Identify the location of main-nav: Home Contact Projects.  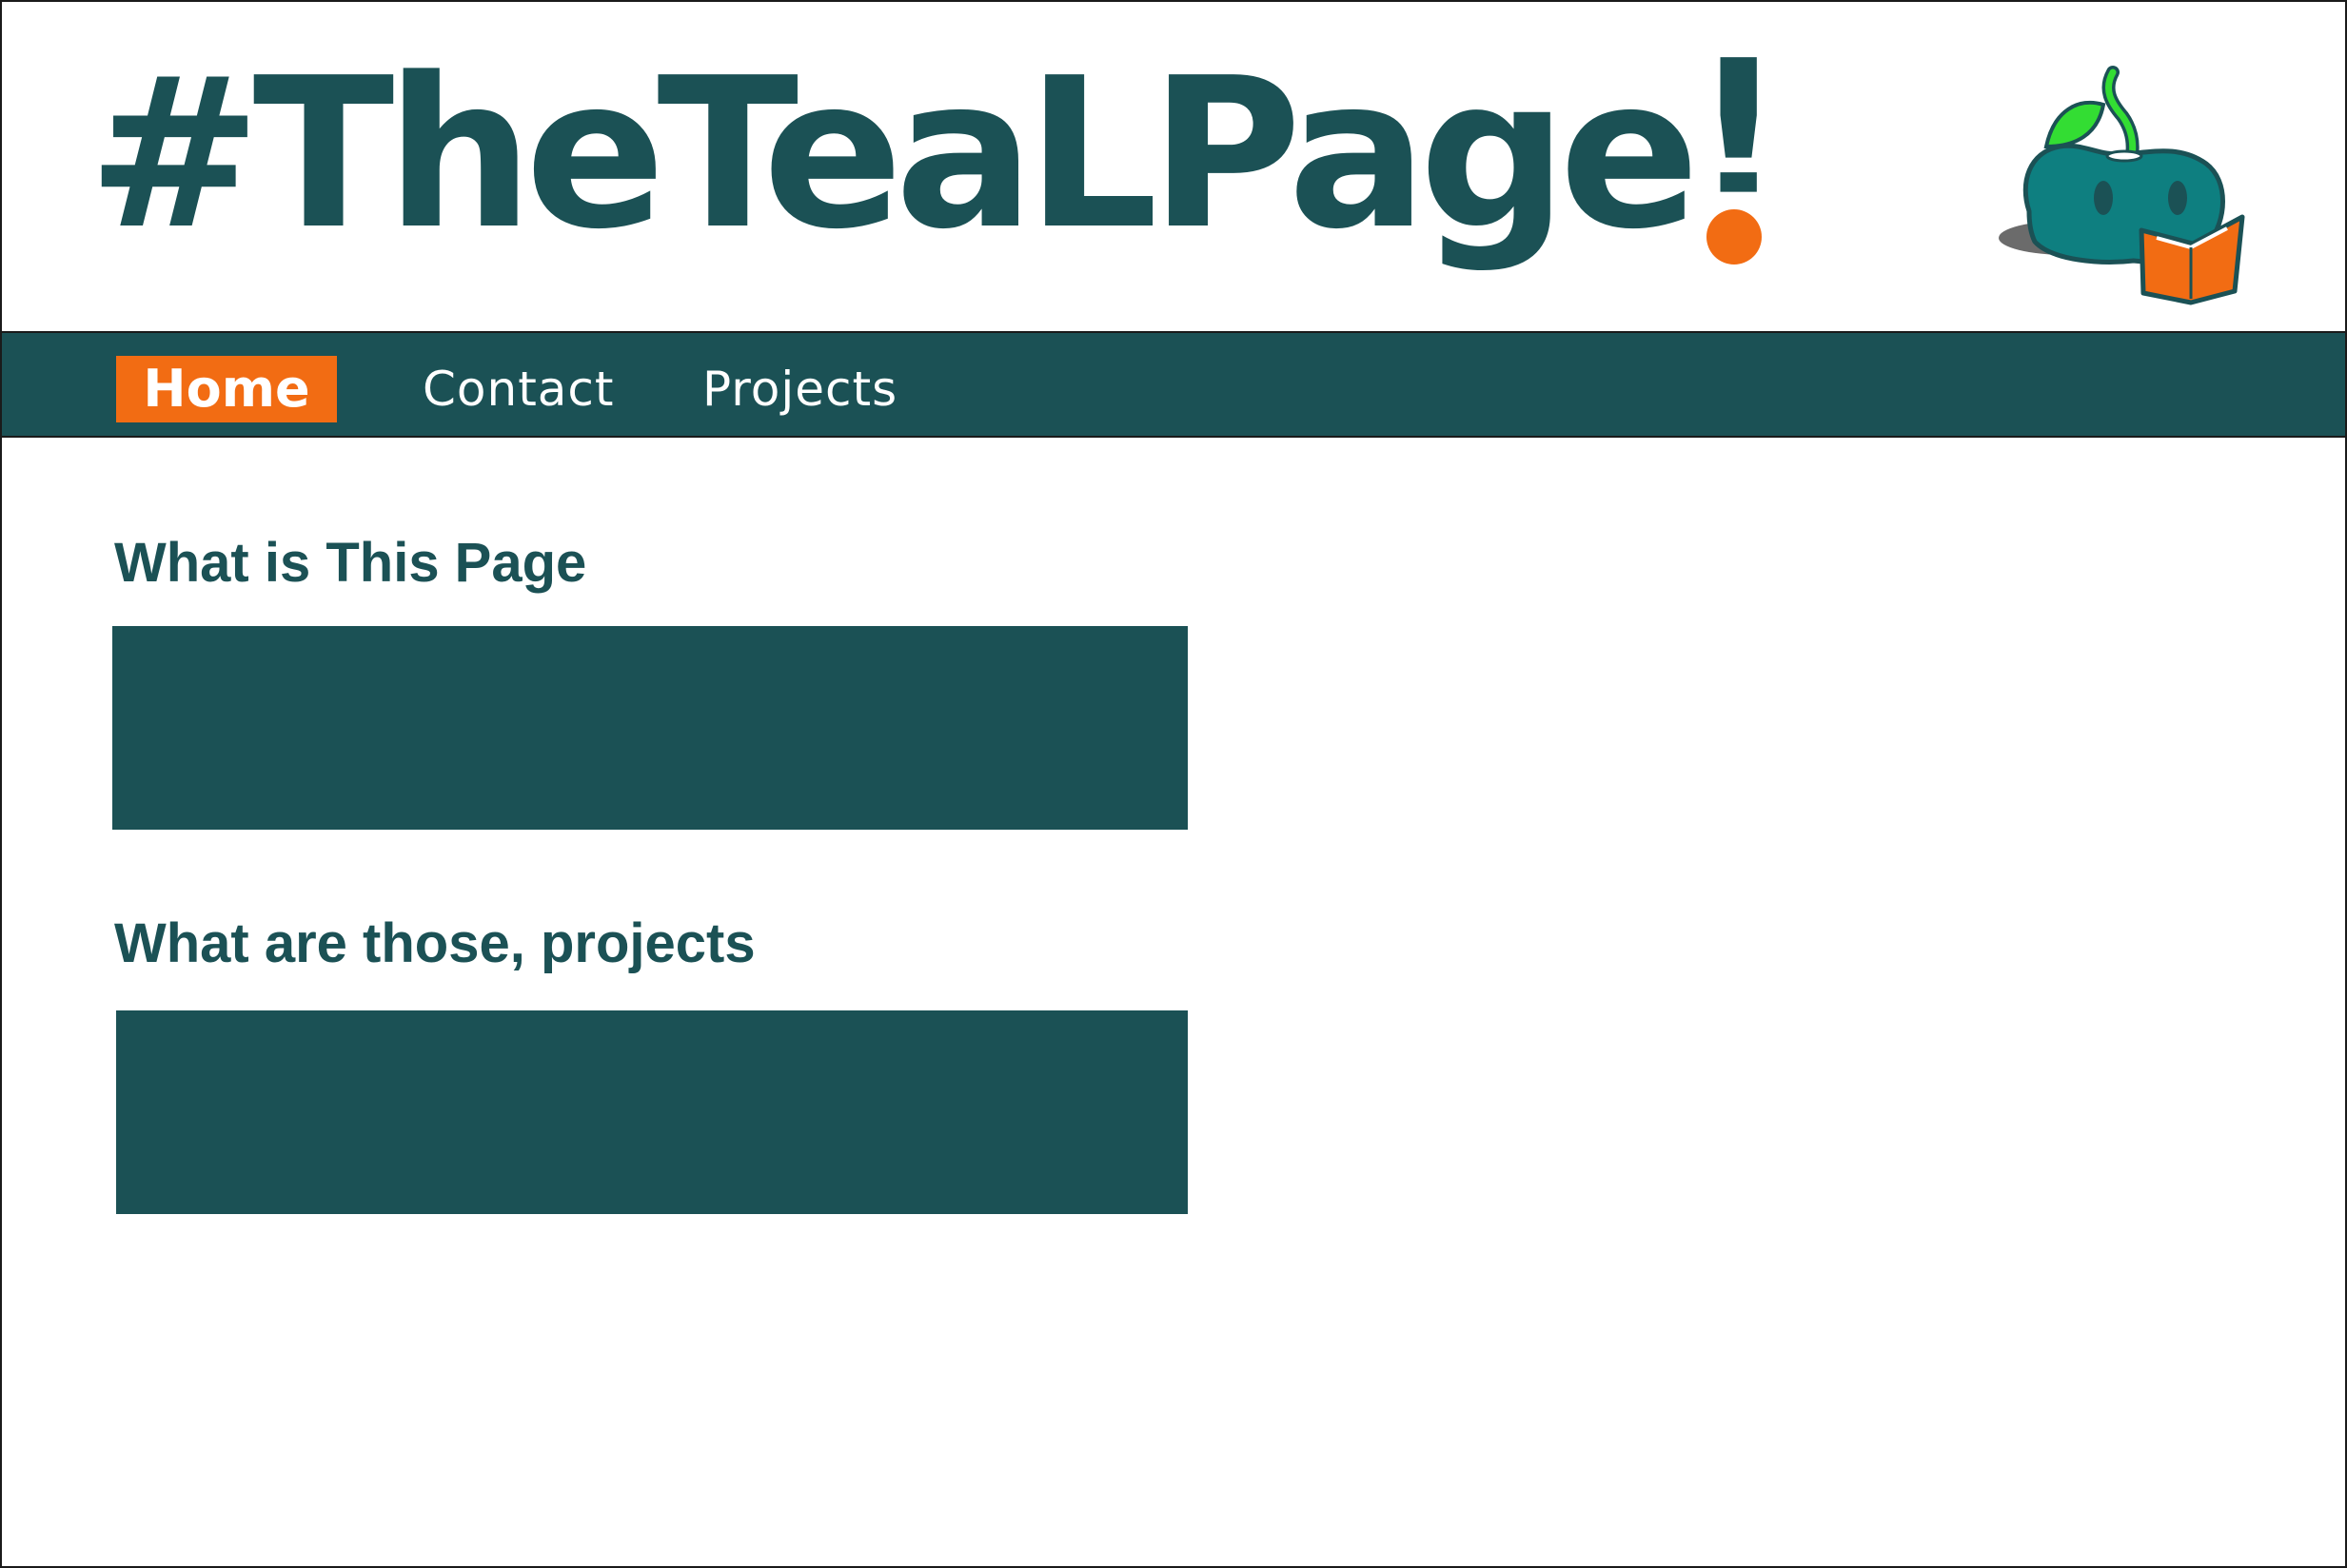
(1173, 384).